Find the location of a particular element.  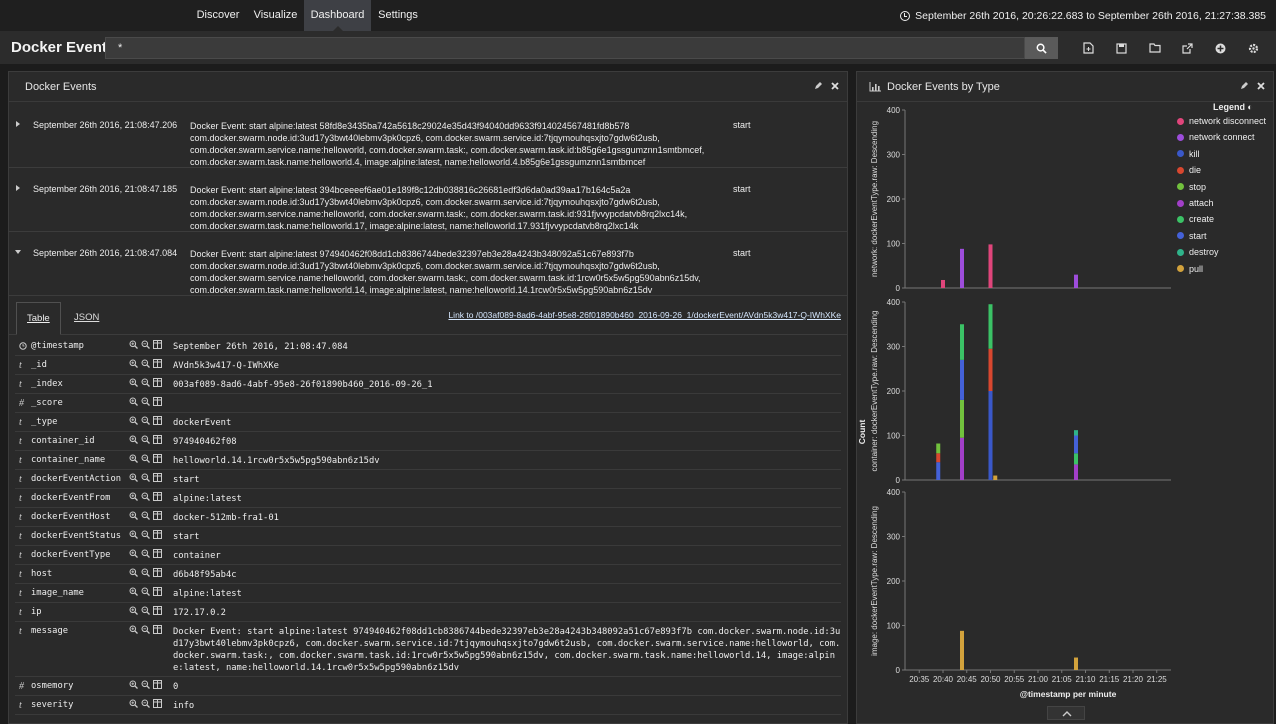

new-dashboard-button is located at coordinates (1088, 48).